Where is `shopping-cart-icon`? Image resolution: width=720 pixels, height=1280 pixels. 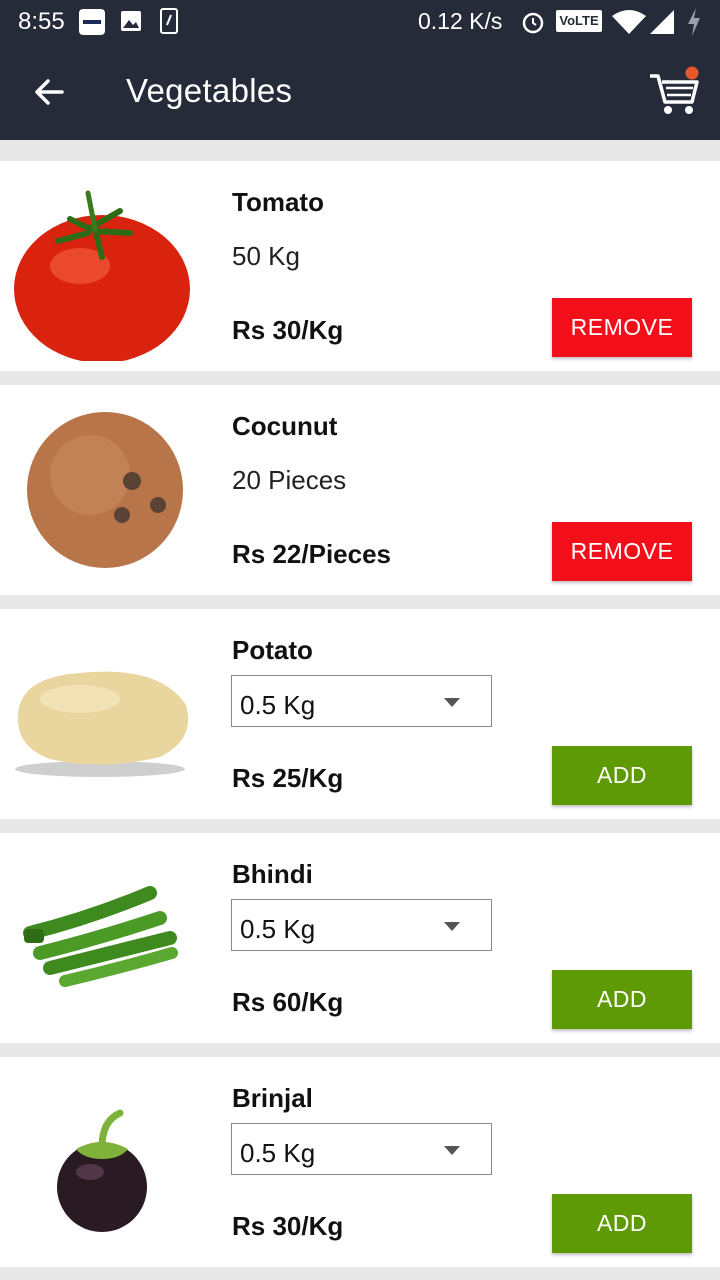
shopping-cart-icon is located at coordinates (674, 92).